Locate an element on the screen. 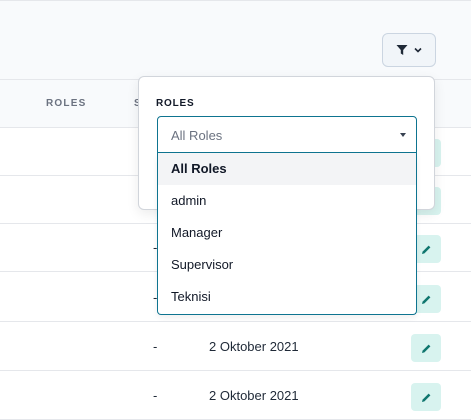 The height and width of the screenshot is (420, 471). role-option-all-roles: All Roles is located at coordinates (287, 169).